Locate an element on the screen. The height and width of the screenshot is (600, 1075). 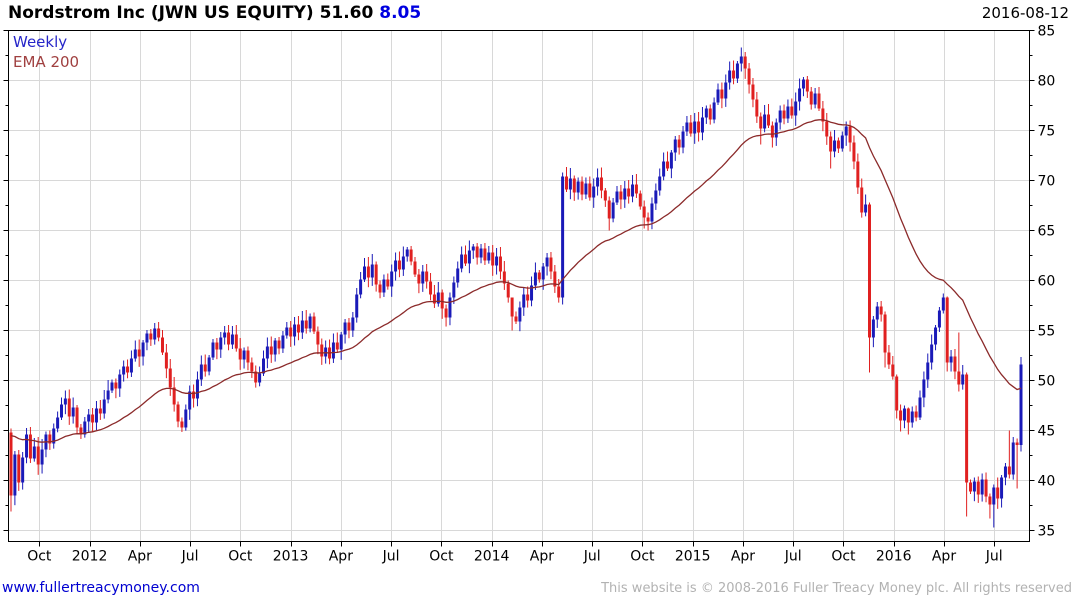
x-tick-label: 2016 is located at coordinates (894, 557).